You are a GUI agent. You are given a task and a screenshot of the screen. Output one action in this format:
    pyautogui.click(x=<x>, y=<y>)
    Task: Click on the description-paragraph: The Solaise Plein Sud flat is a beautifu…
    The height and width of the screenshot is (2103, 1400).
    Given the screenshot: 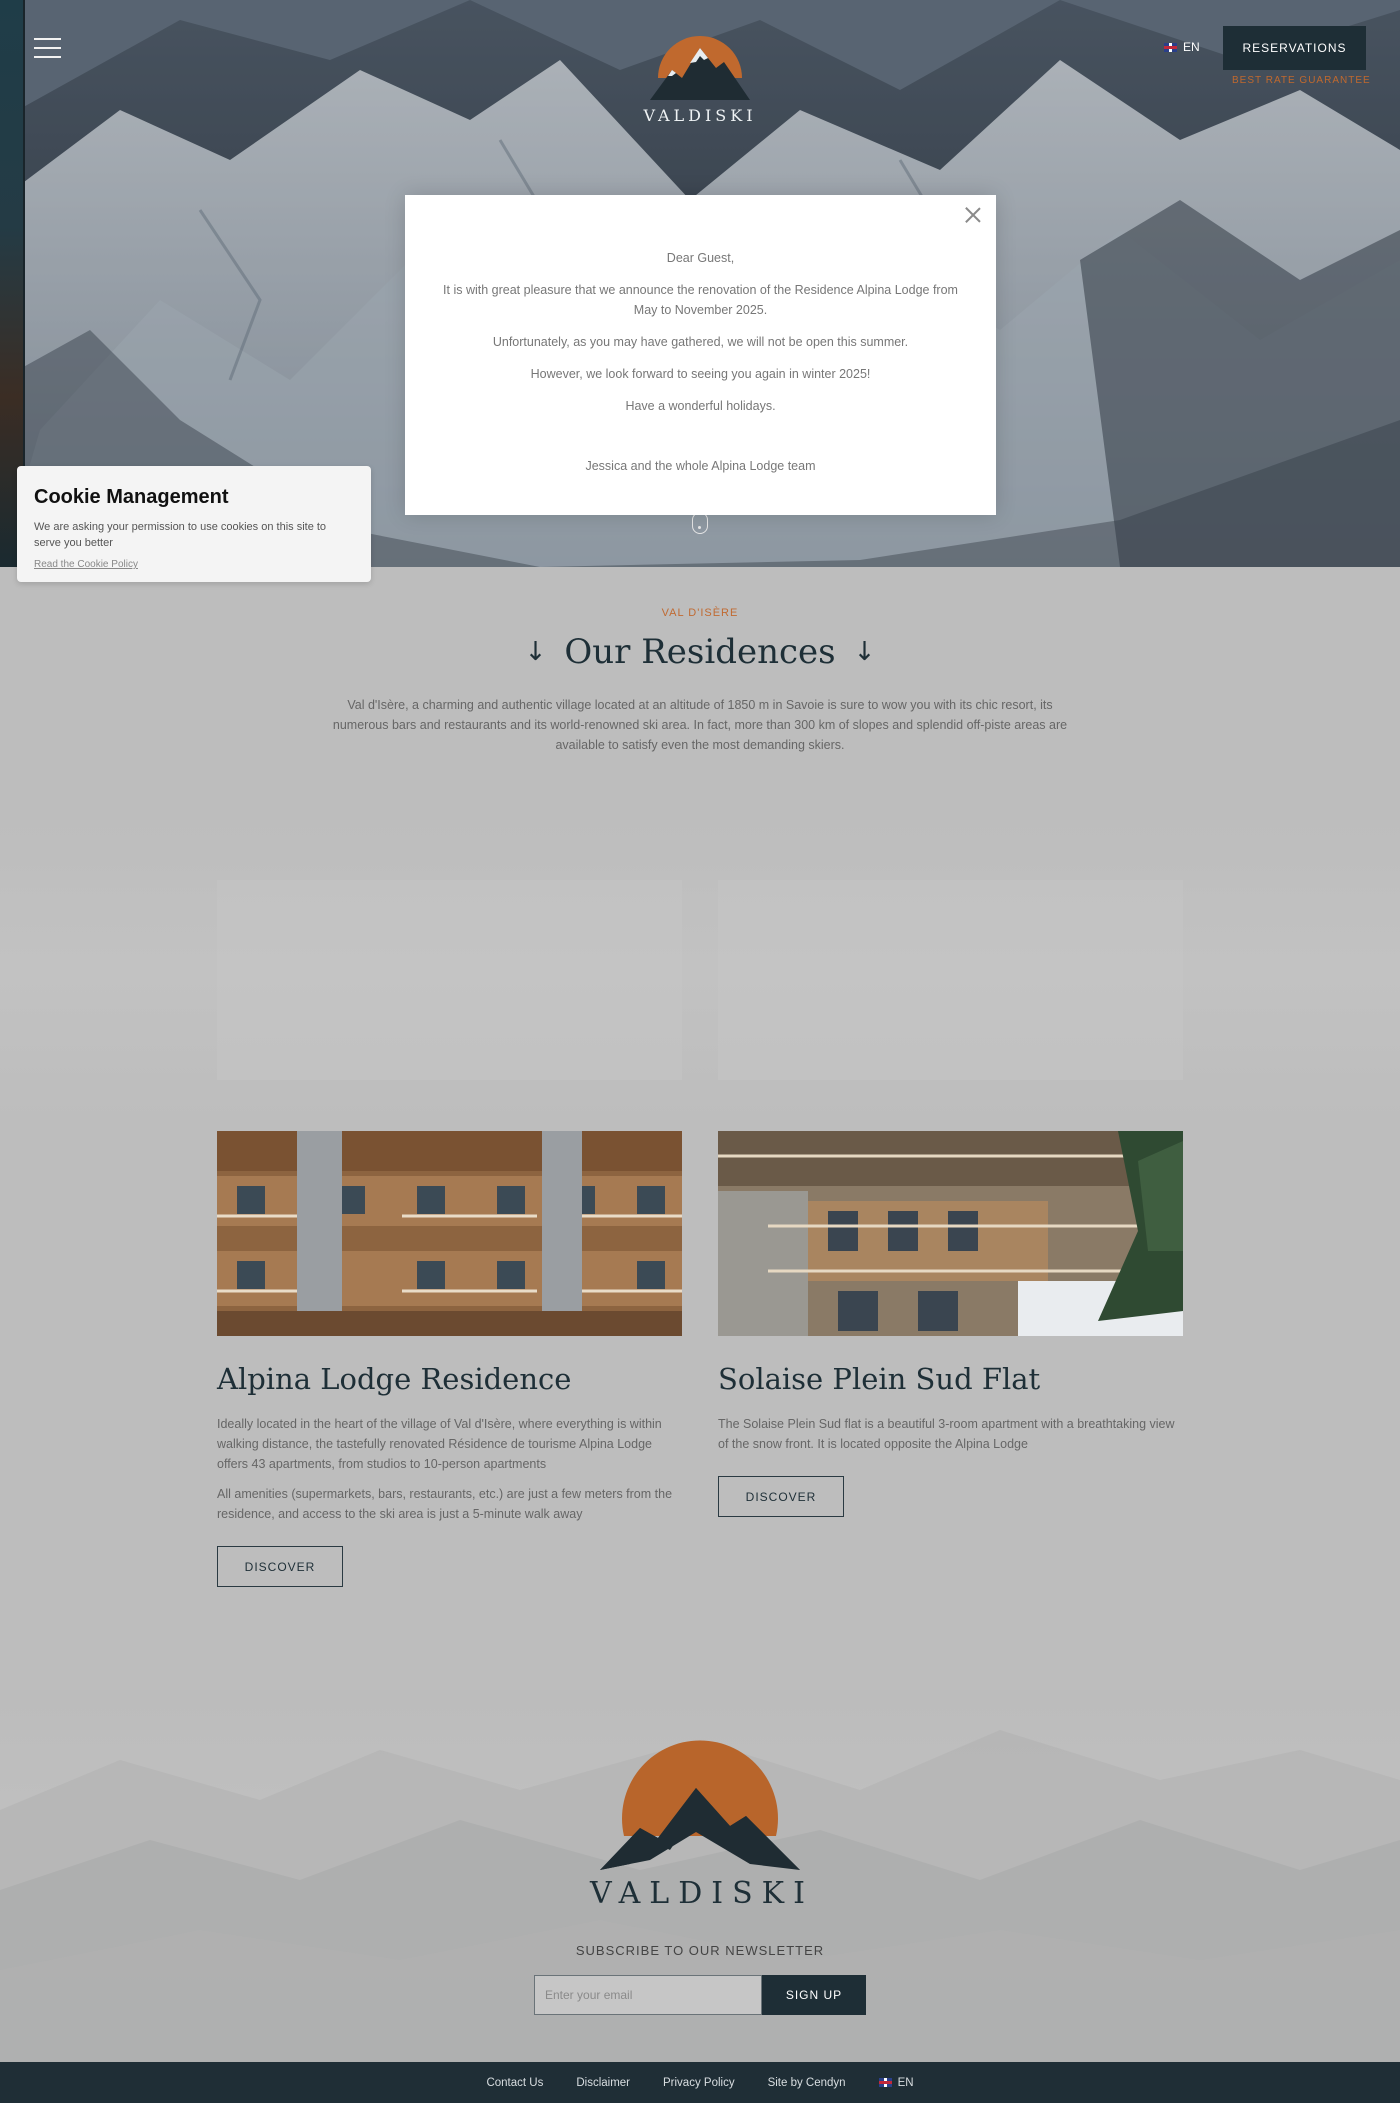 What is the action you would take?
    pyautogui.click(x=946, y=1434)
    